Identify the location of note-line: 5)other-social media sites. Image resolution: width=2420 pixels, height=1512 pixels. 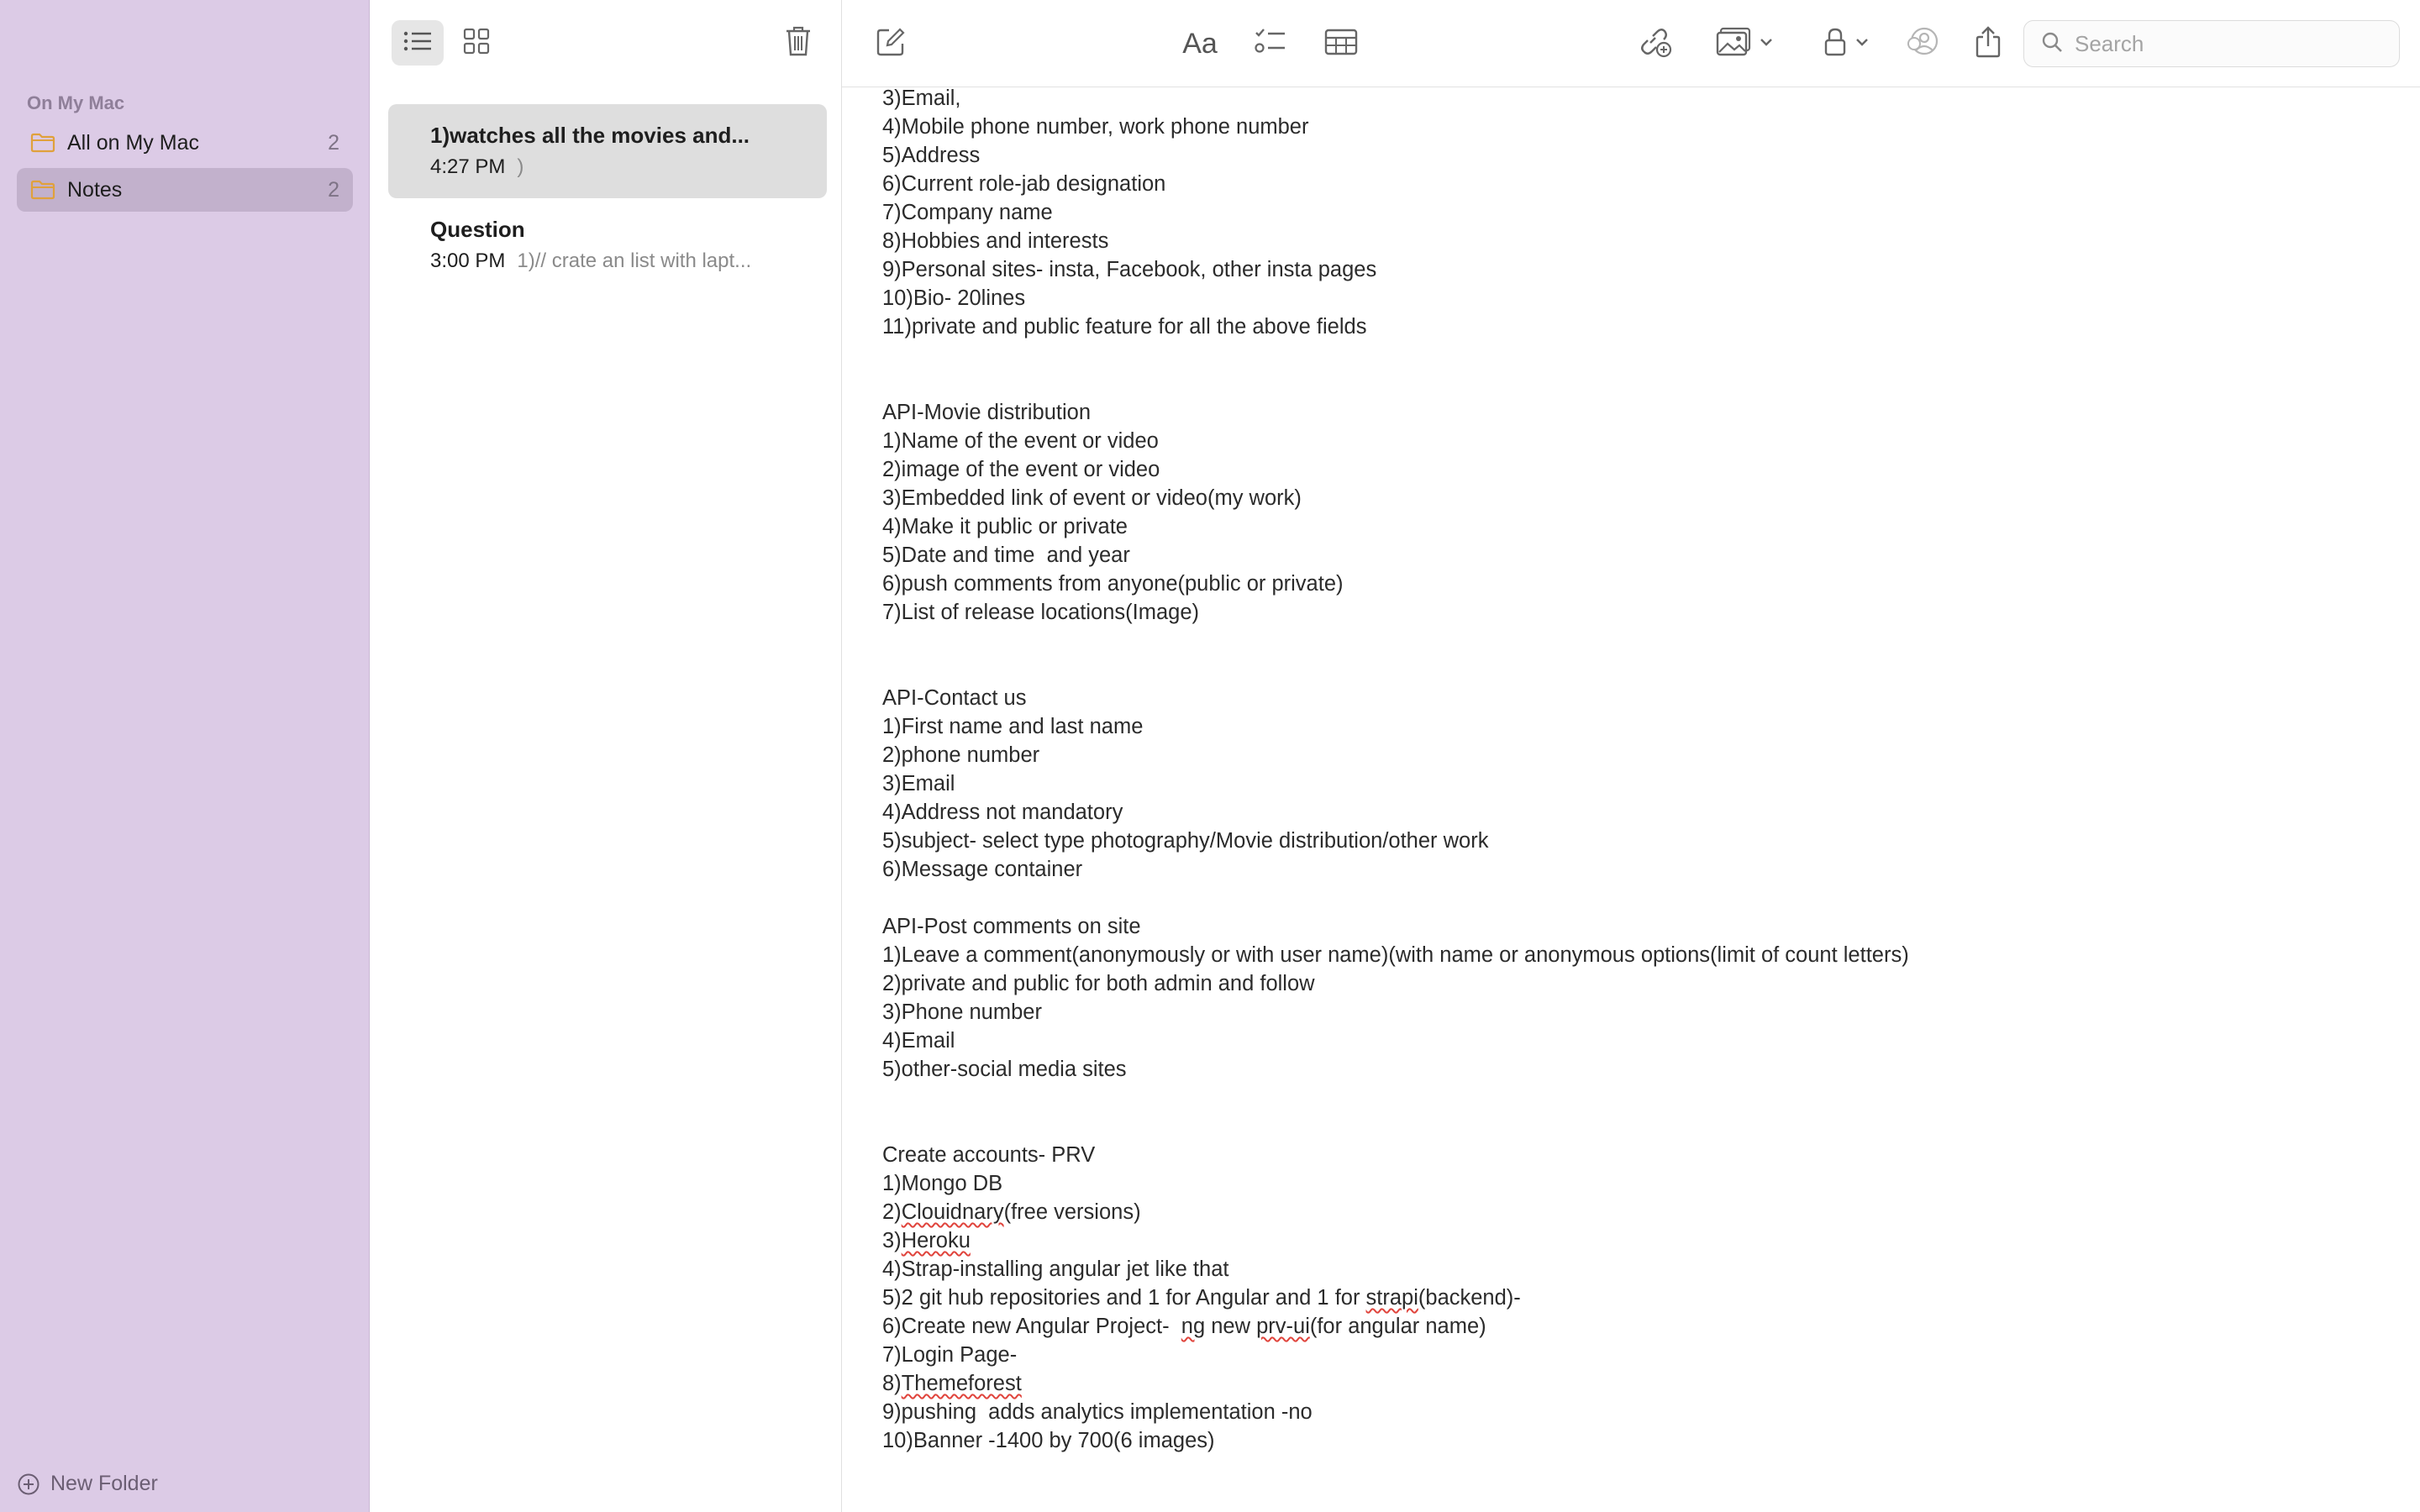
(1004, 1069).